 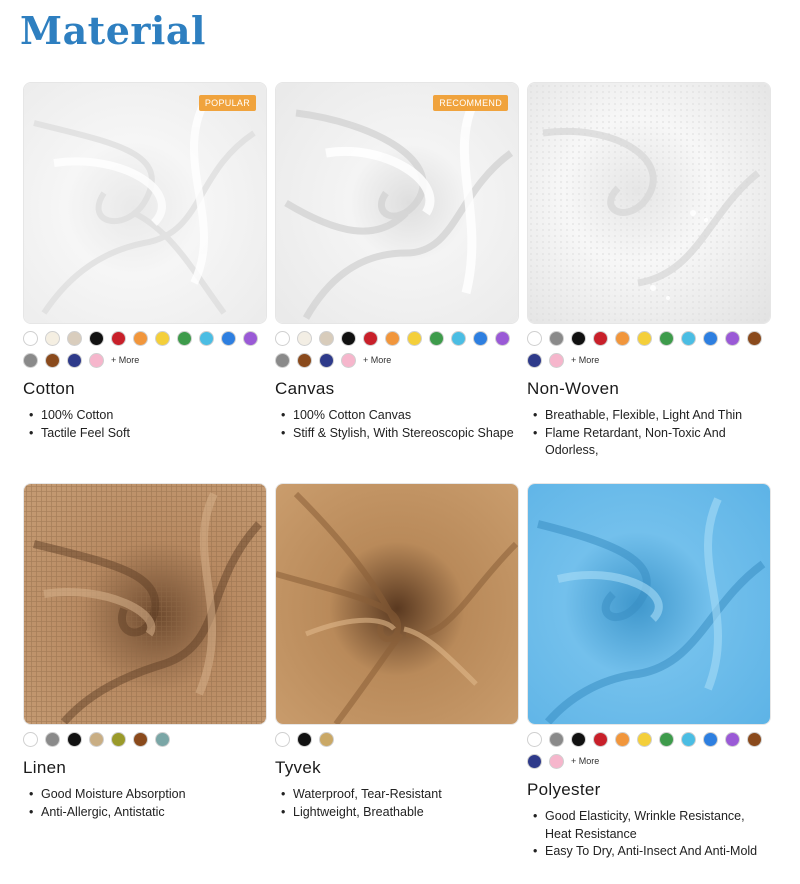 What do you see at coordinates (652, 852) in the screenshot?
I see `feature-item: Easy To Dry, Anti-Insect And Anti-Mold` at bounding box center [652, 852].